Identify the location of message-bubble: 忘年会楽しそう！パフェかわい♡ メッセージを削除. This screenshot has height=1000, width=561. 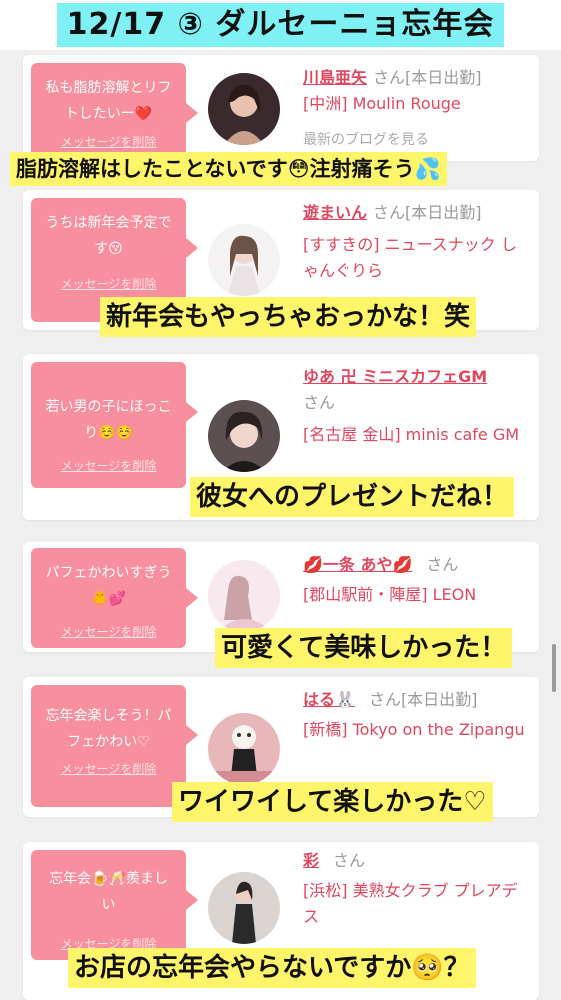
(114, 746).